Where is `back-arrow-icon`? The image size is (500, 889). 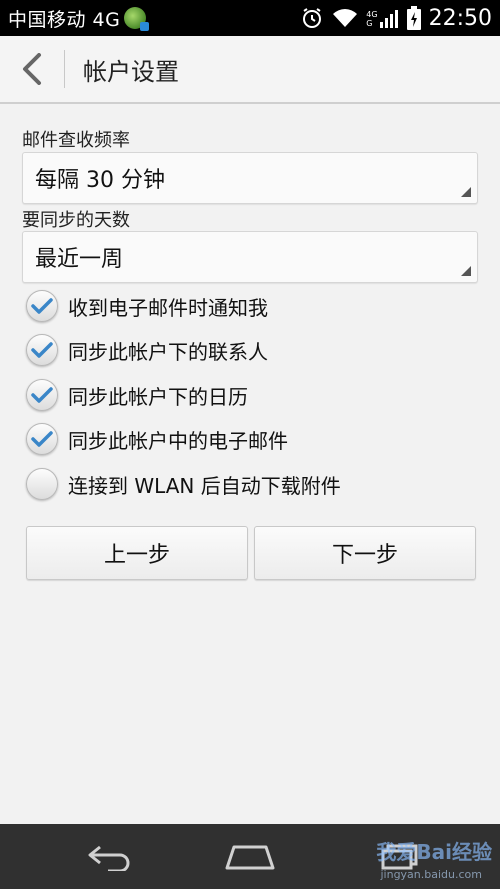
back-arrow-icon is located at coordinates (109, 858).